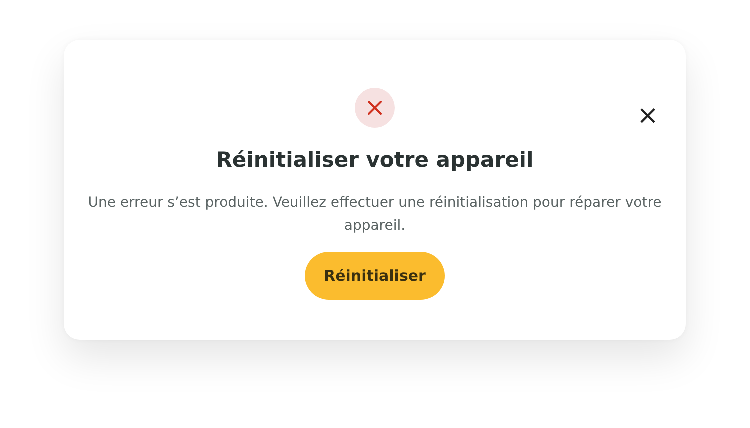  I want to click on reset-button: Réinitialiser, so click(375, 276).